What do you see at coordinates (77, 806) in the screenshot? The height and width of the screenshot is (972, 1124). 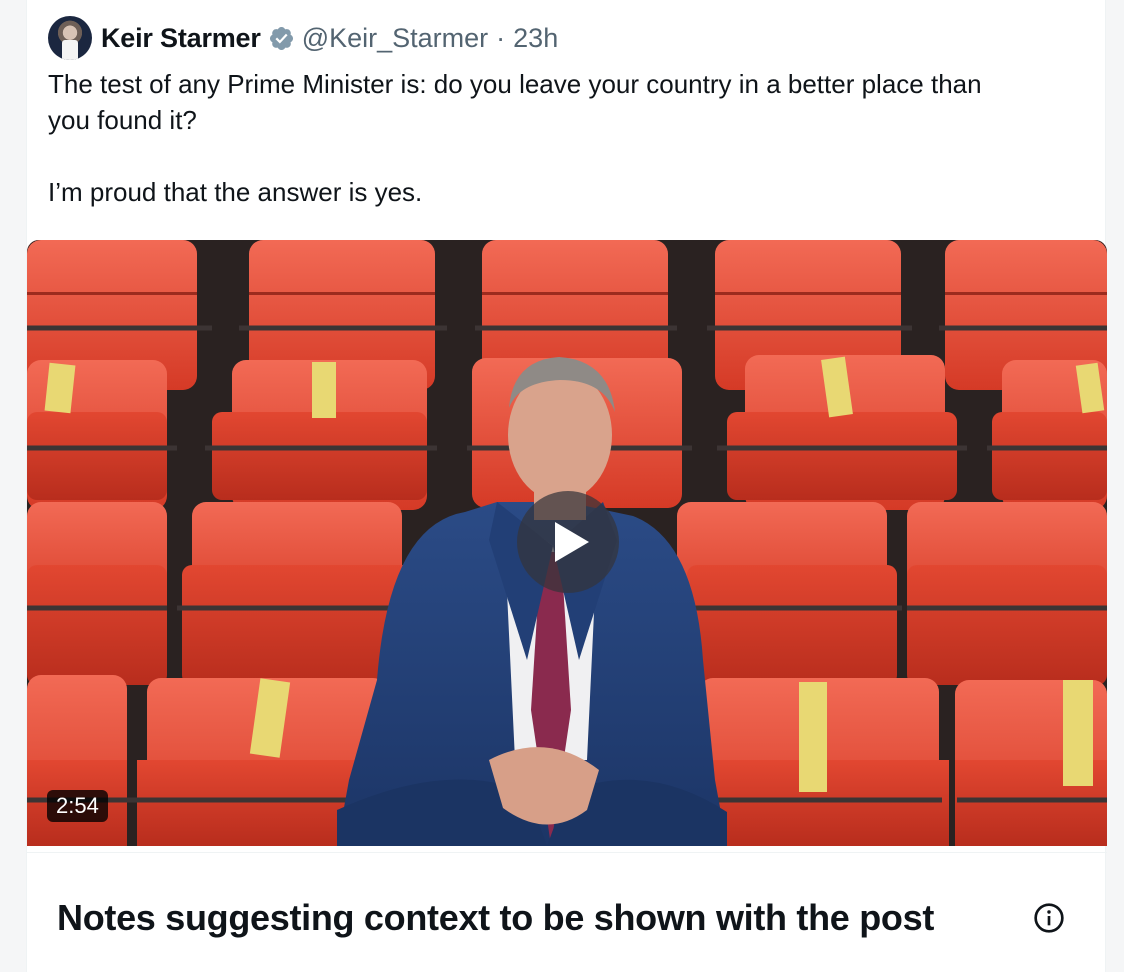 I see `video-duration: 2:54` at bounding box center [77, 806].